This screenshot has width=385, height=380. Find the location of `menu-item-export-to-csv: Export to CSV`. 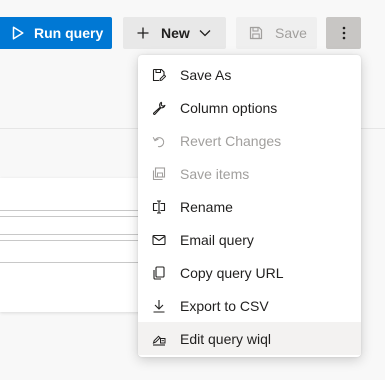

menu-item-export-to-csv: Export to CSV is located at coordinates (249, 305).